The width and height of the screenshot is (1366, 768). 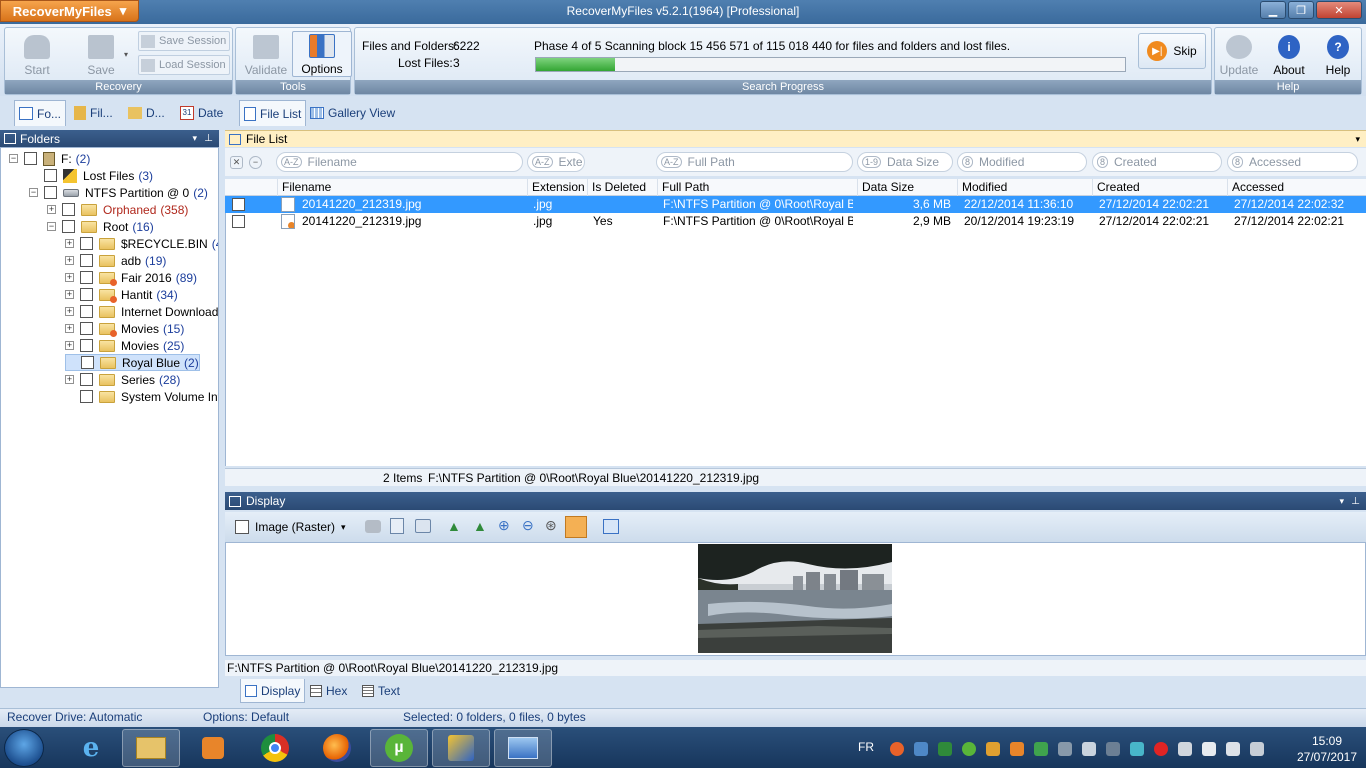 I want to click on close-button: ✕, so click(x=1339, y=10).